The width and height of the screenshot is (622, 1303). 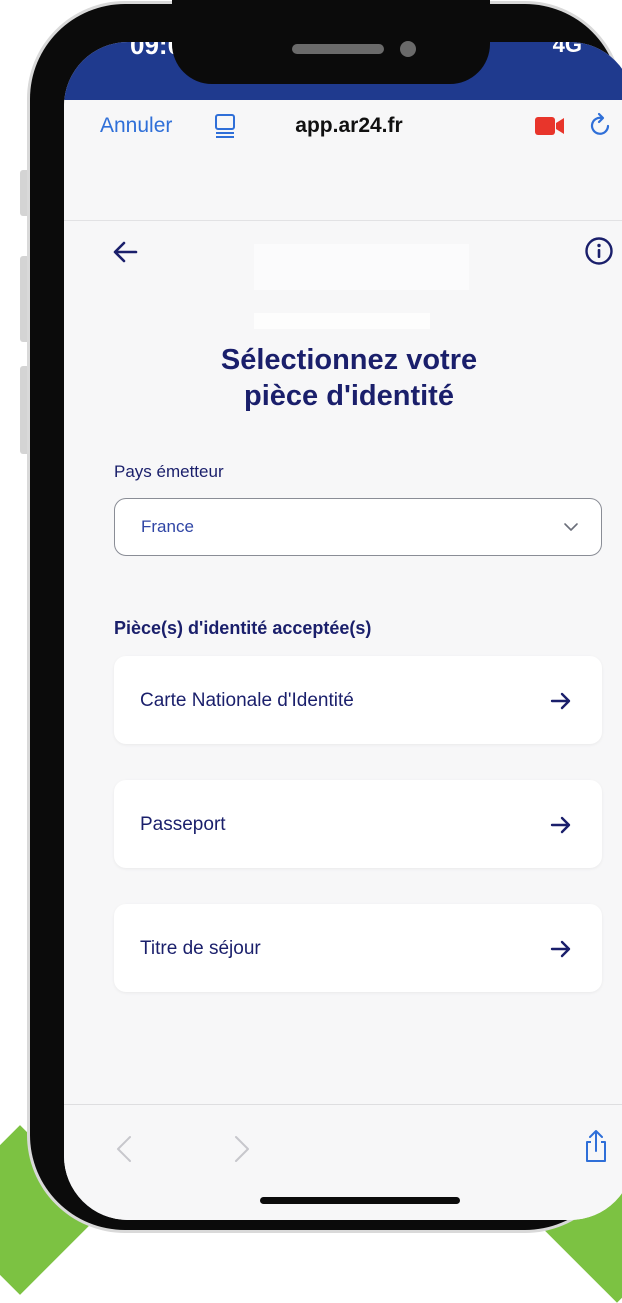 What do you see at coordinates (567, 49) in the screenshot?
I see `status-signal: 4G` at bounding box center [567, 49].